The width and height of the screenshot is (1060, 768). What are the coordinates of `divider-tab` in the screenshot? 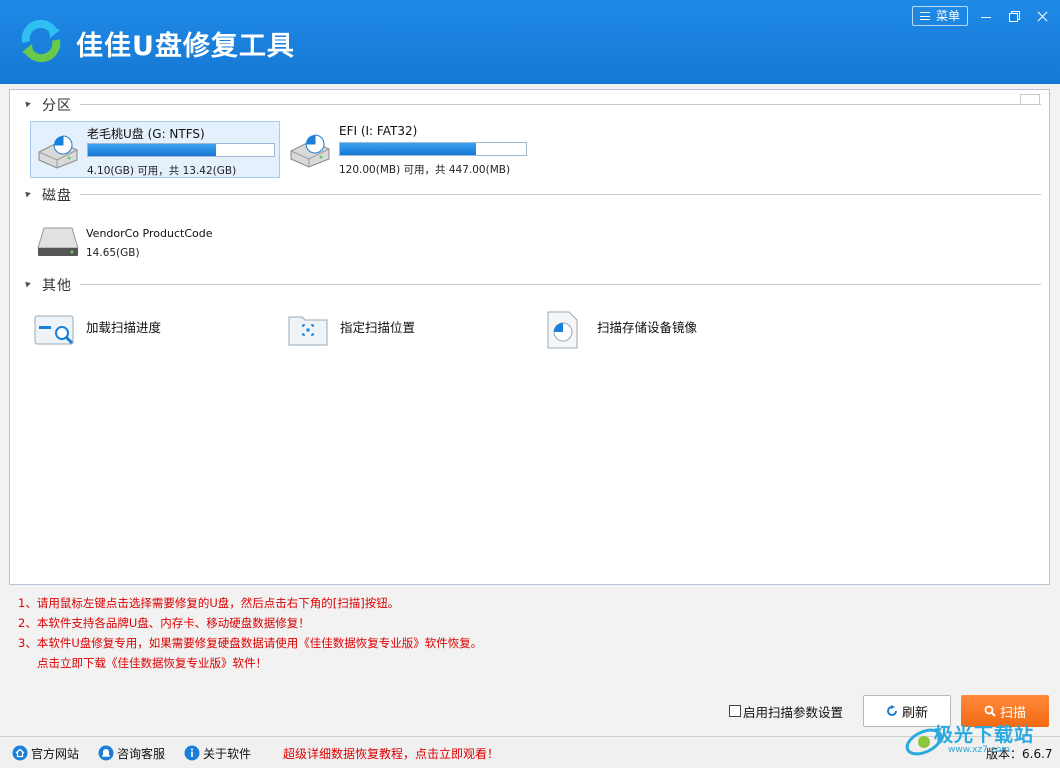 It's located at (1030, 99).